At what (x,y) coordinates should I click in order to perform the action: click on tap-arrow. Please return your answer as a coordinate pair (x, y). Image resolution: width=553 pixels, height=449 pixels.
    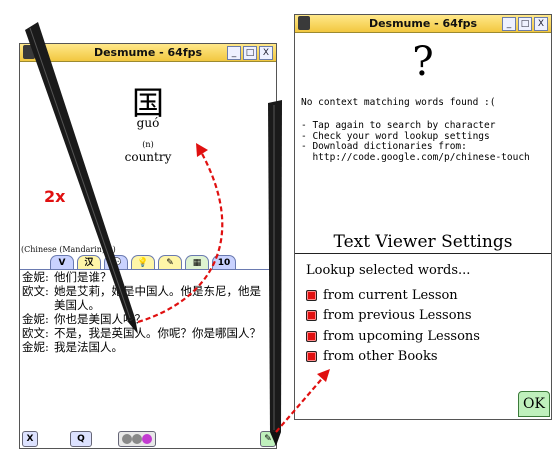
    Looking at the image, I should click on (180, 236).